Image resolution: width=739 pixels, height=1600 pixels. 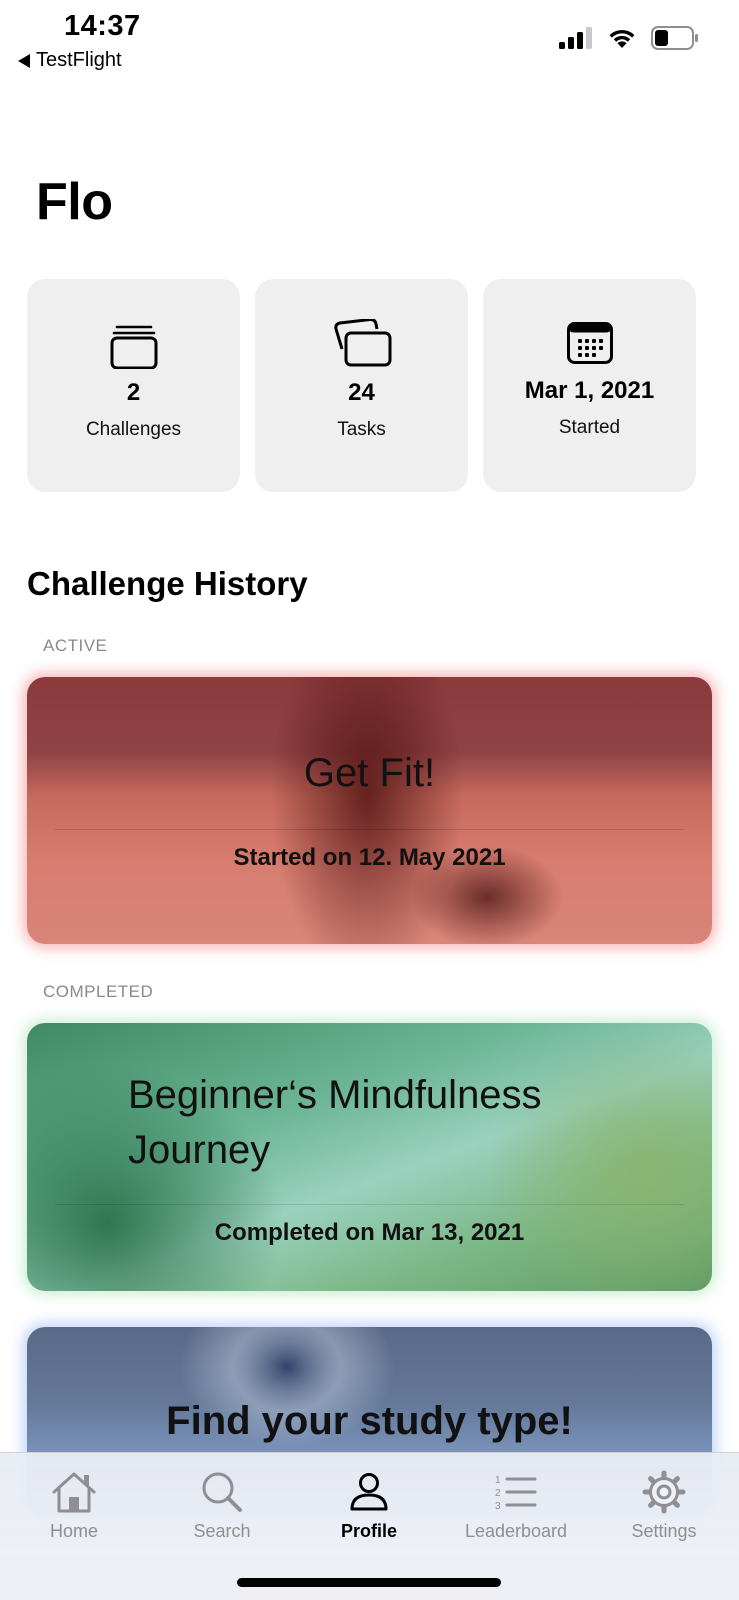 What do you see at coordinates (361, 429) in the screenshot?
I see `stat-label: Tasks` at bounding box center [361, 429].